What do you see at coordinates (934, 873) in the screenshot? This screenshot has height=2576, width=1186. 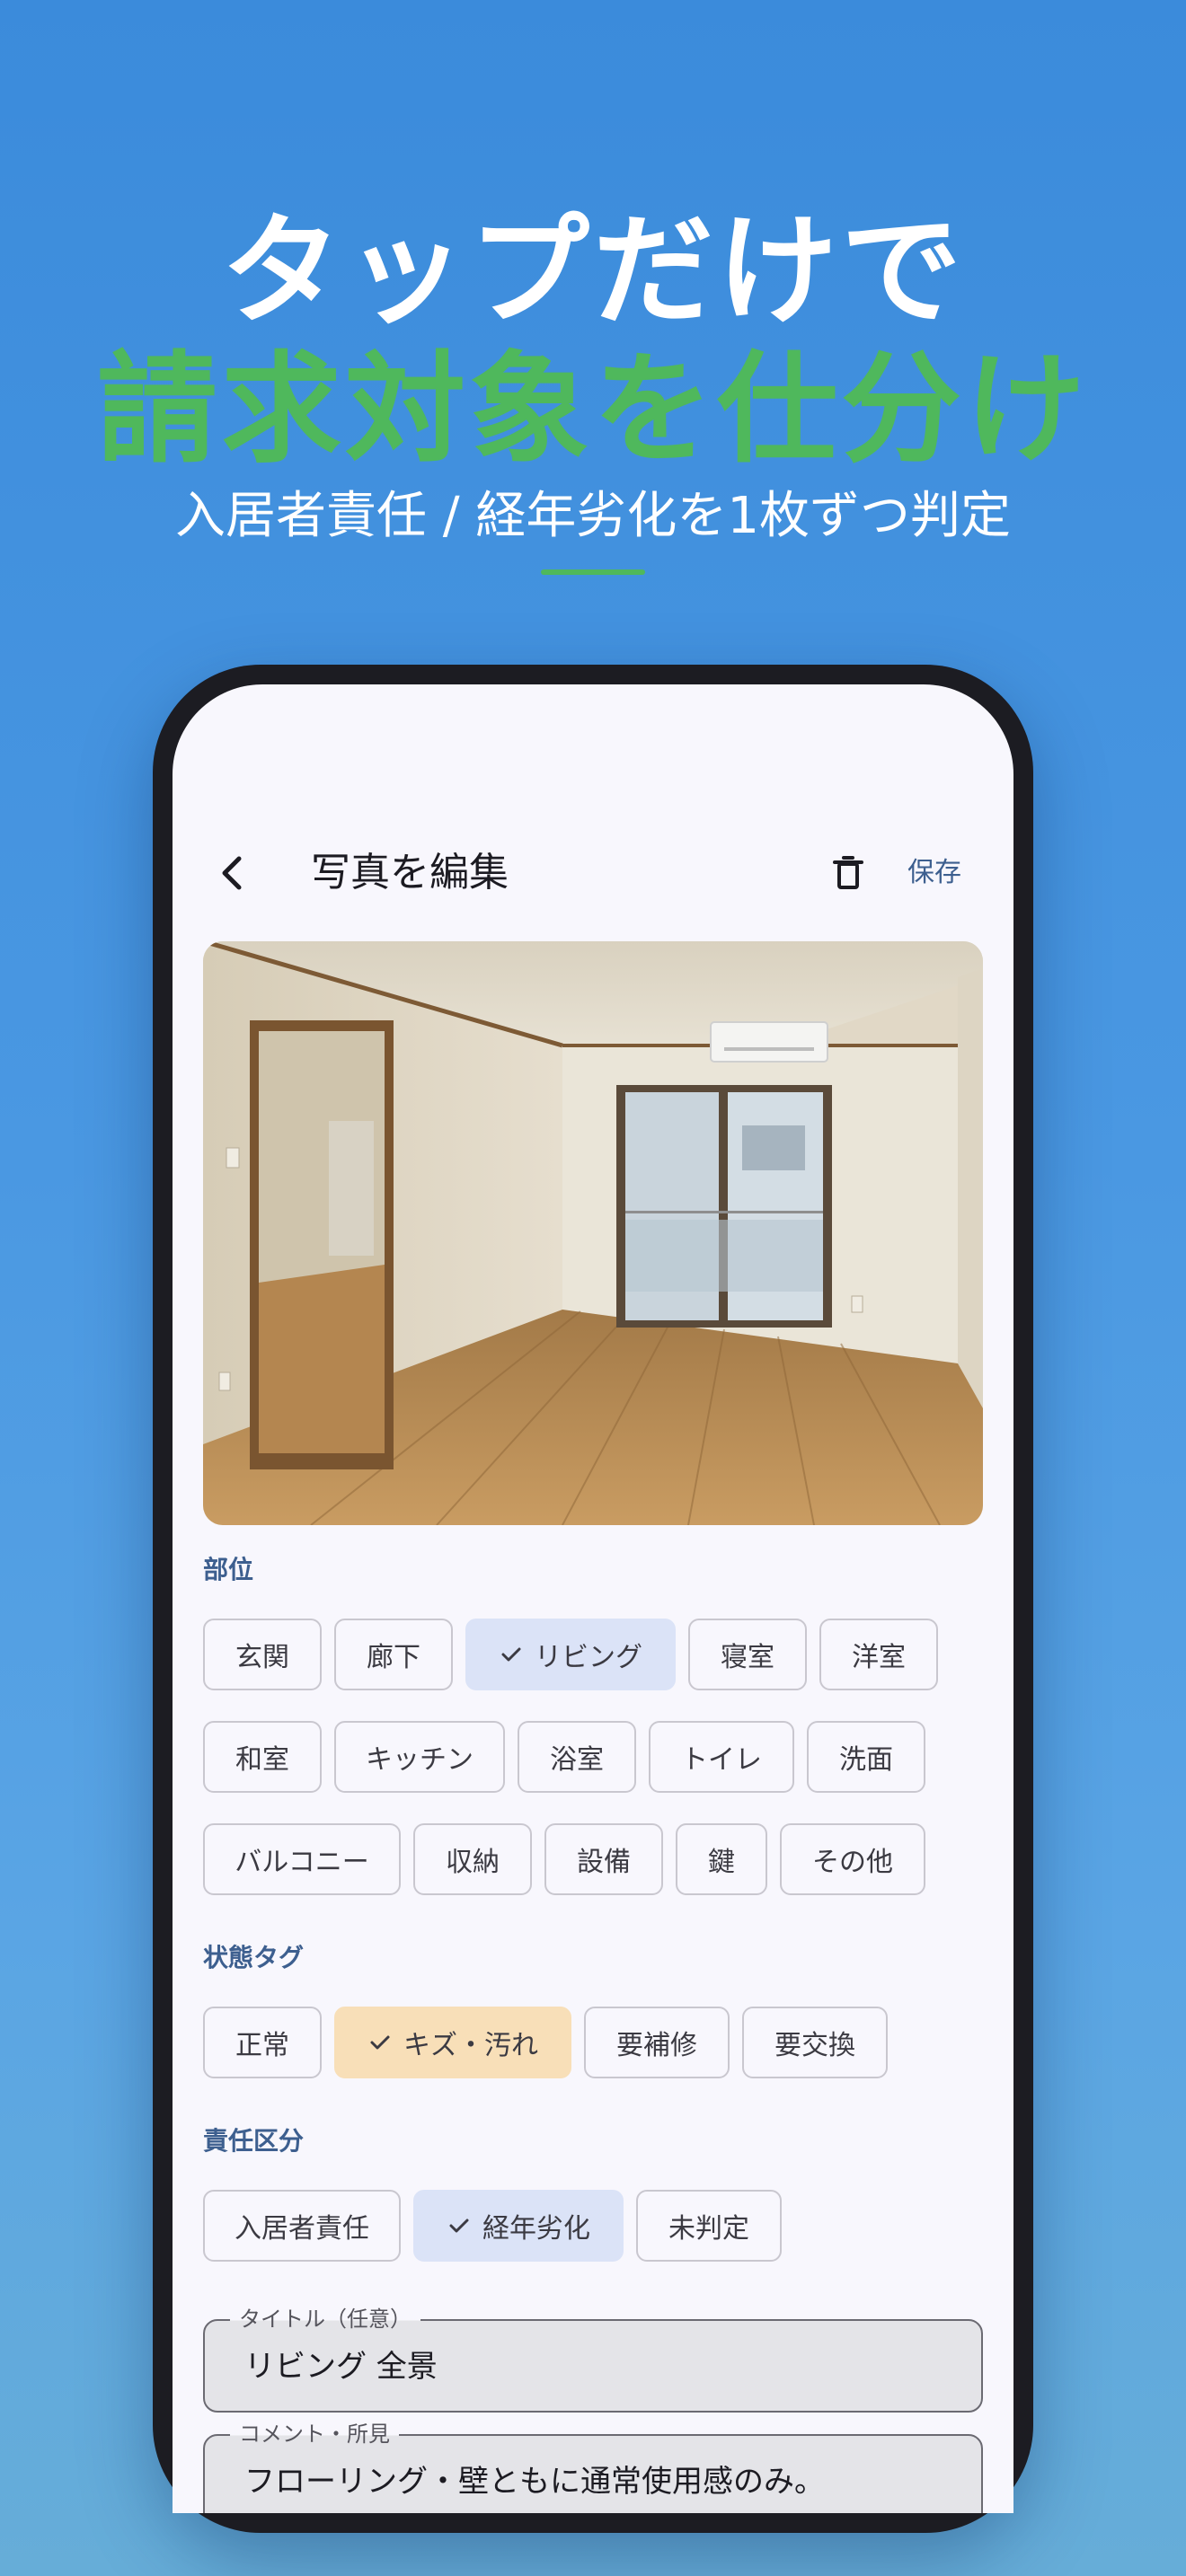 I see `save-button: 保存` at bounding box center [934, 873].